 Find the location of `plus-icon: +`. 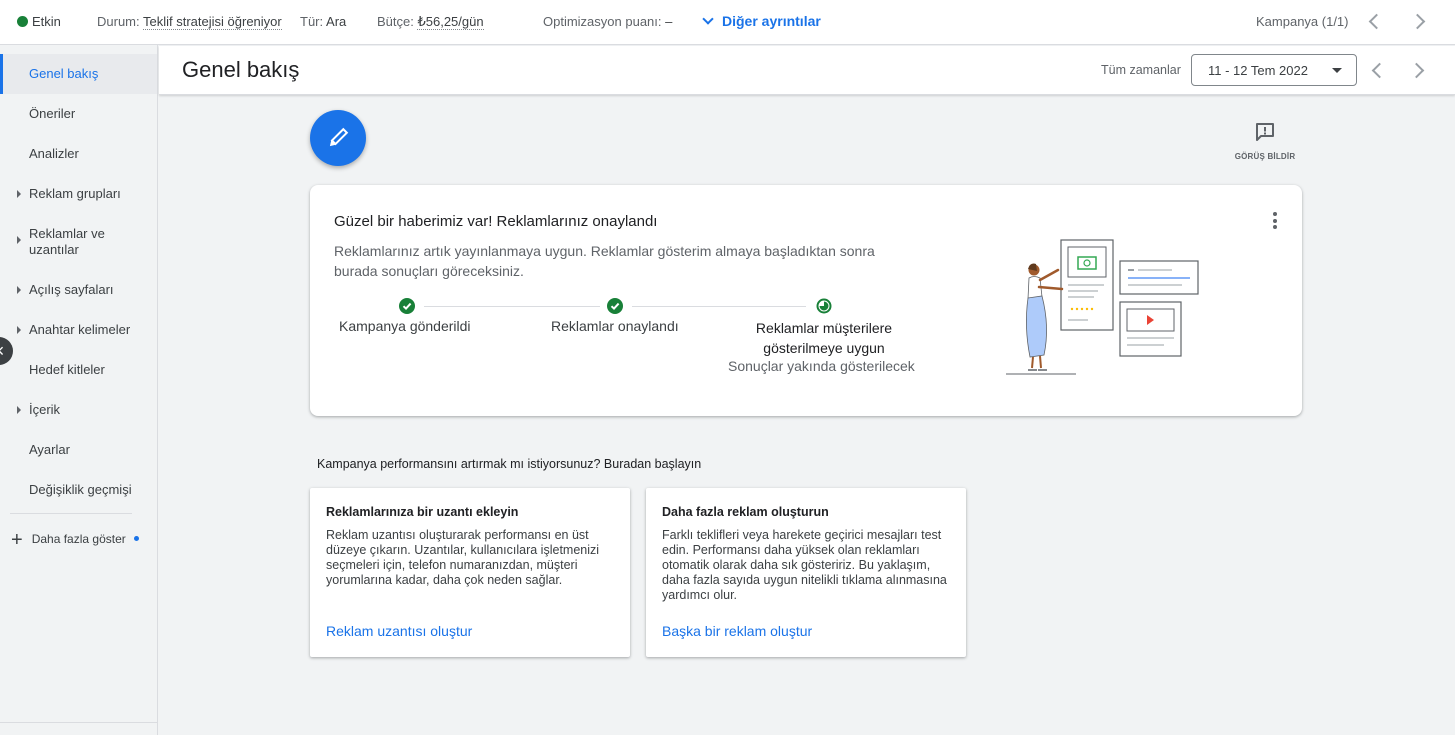

plus-icon: + is located at coordinates (17, 540).